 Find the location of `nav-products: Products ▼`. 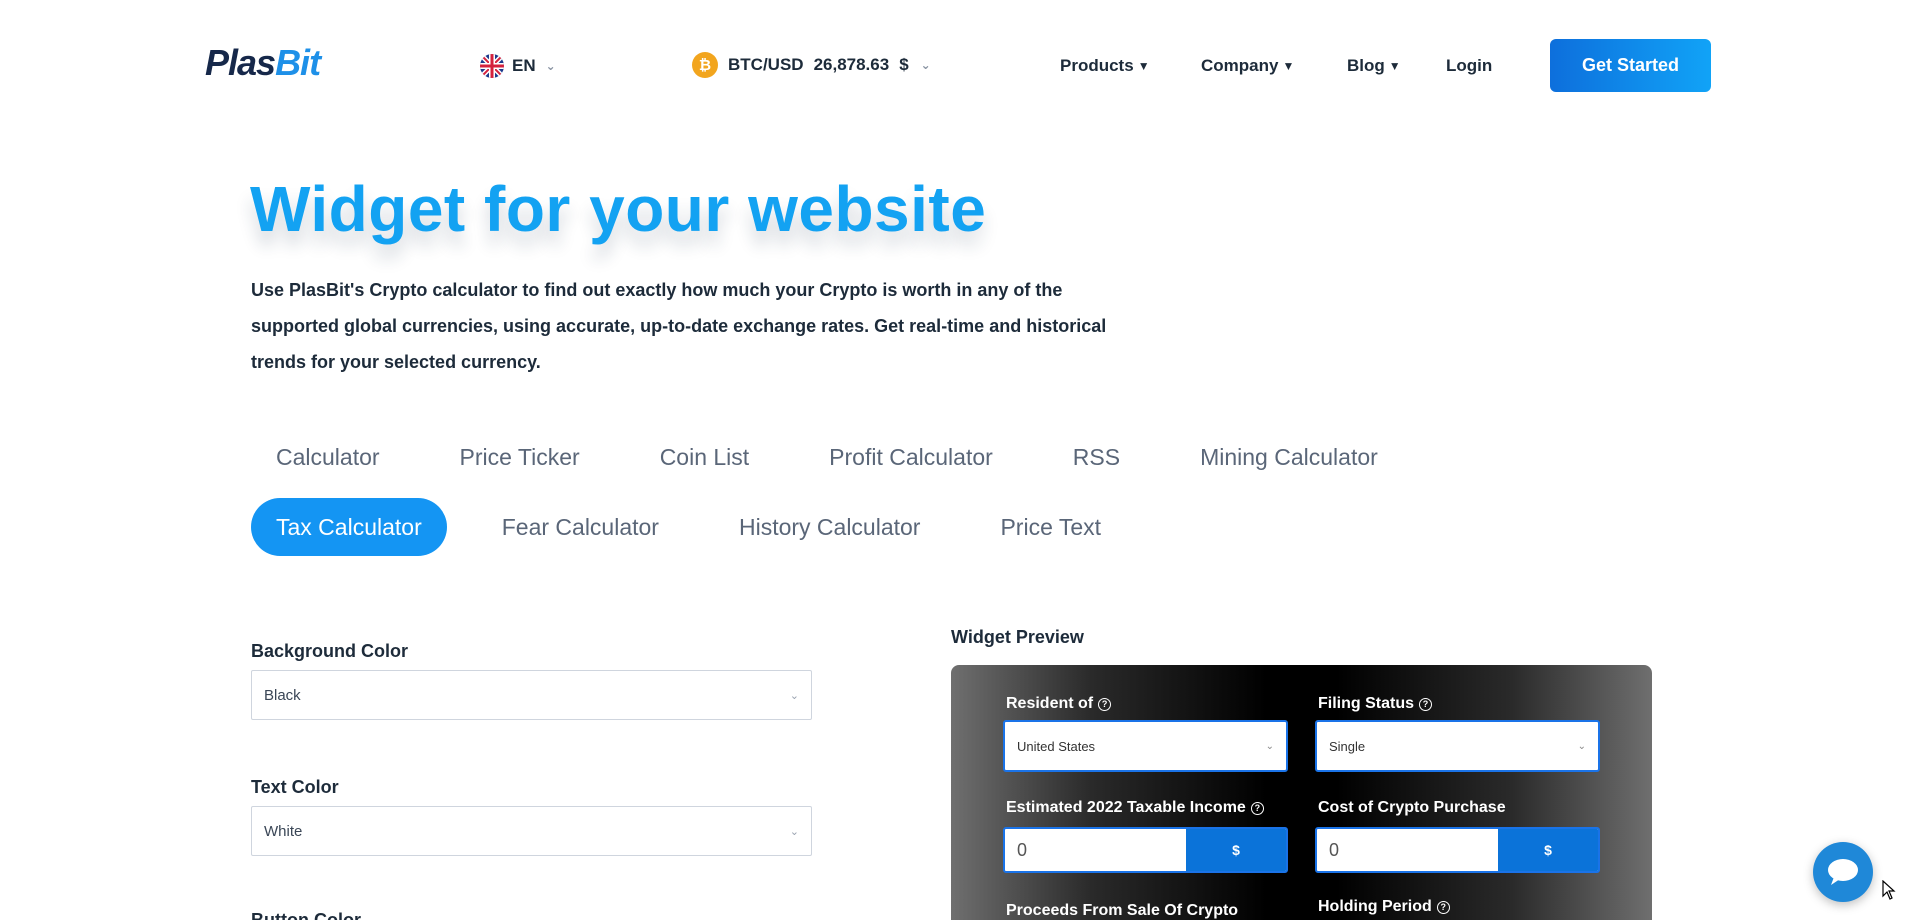

nav-products: Products ▼ is located at coordinates (1105, 66).